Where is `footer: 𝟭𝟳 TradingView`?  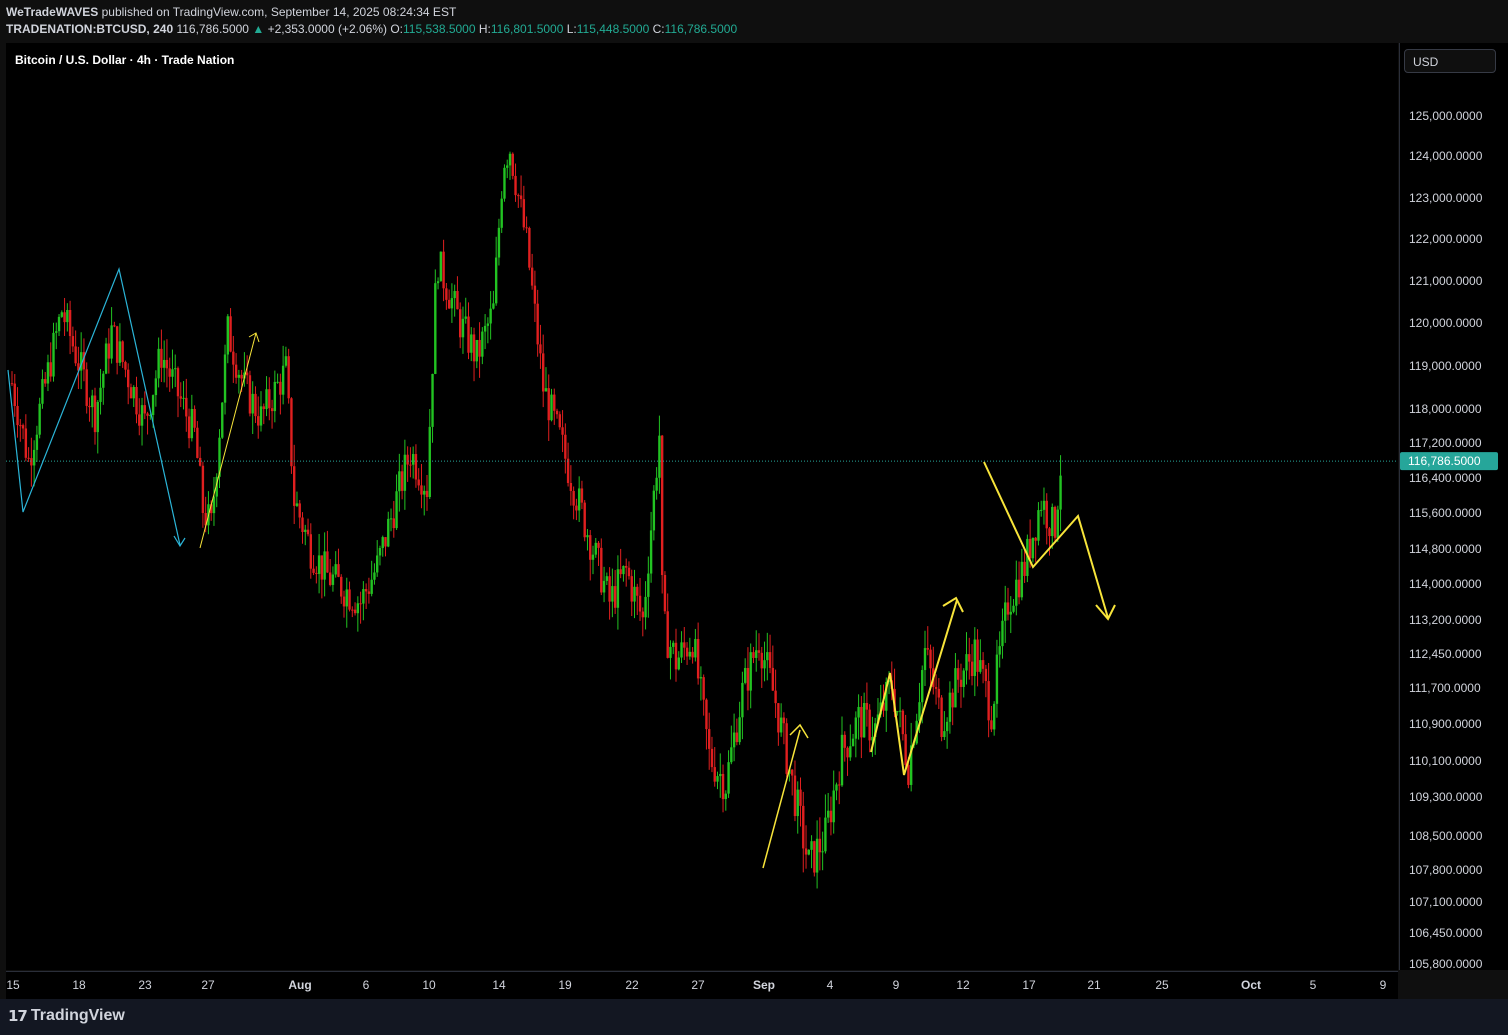
footer: 𝟭𝟳 TradingView is located at coordinates (754, 1017).